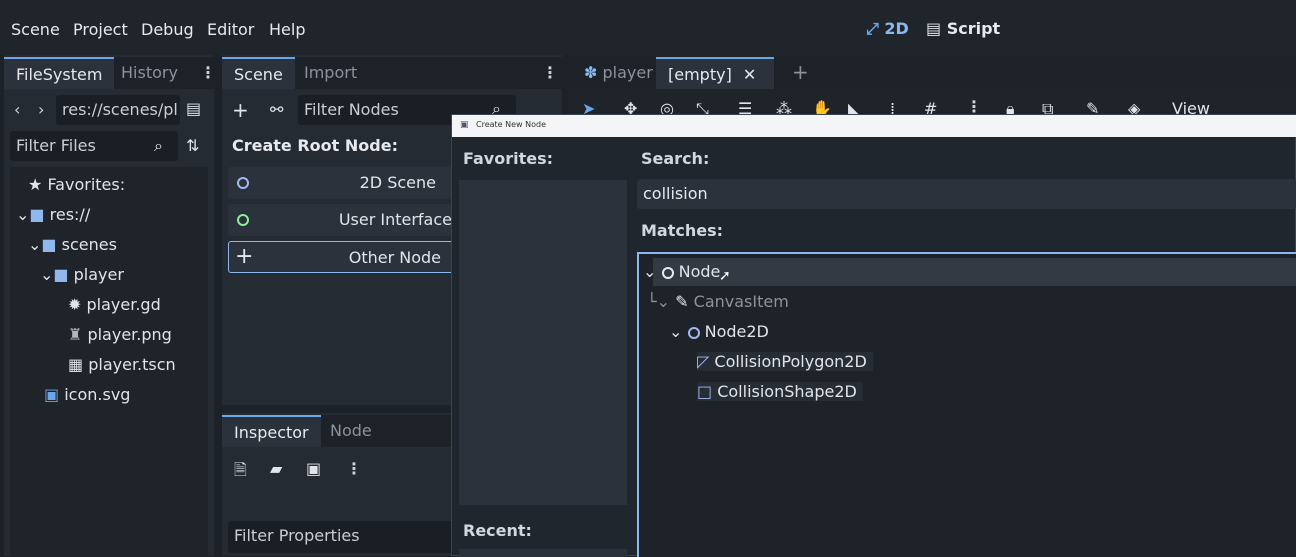  What do you see at coordinates (682, 301) in the screenshot?
I see `brush-icon: ✎` at bounding box center [682, 301].